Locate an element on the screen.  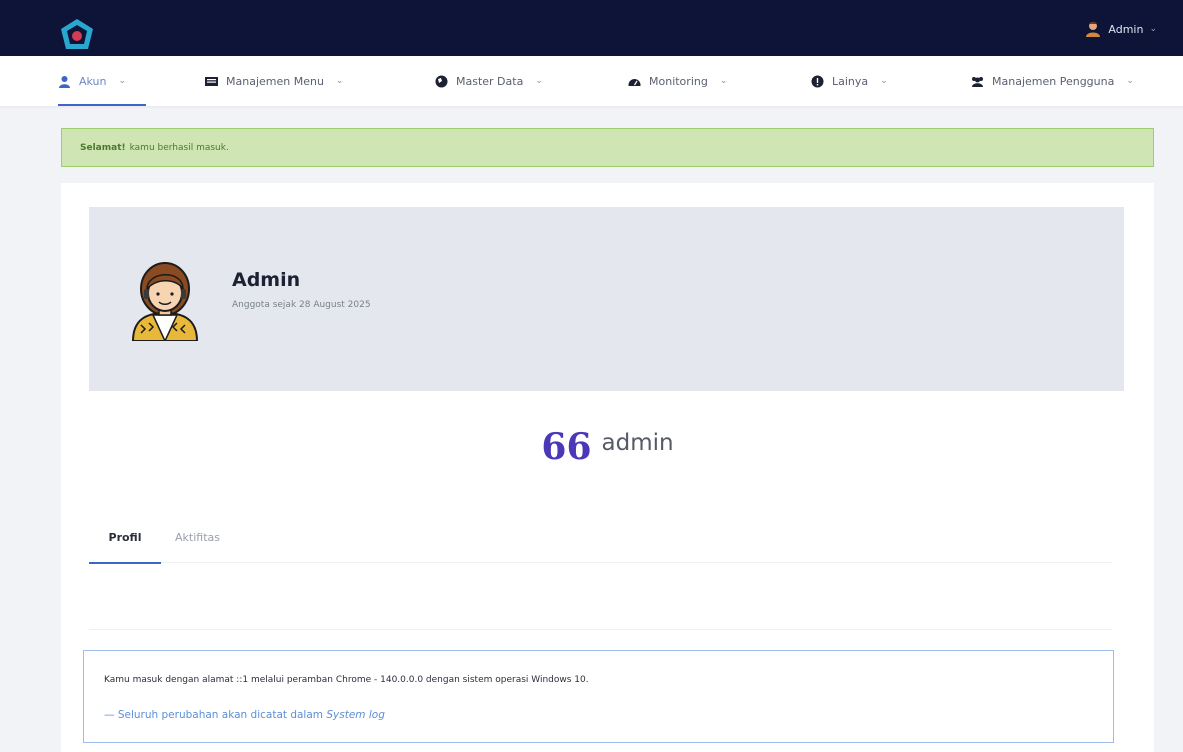
nav-item-lainya: Lainya ⌄ is located at coordinates (849, 81).